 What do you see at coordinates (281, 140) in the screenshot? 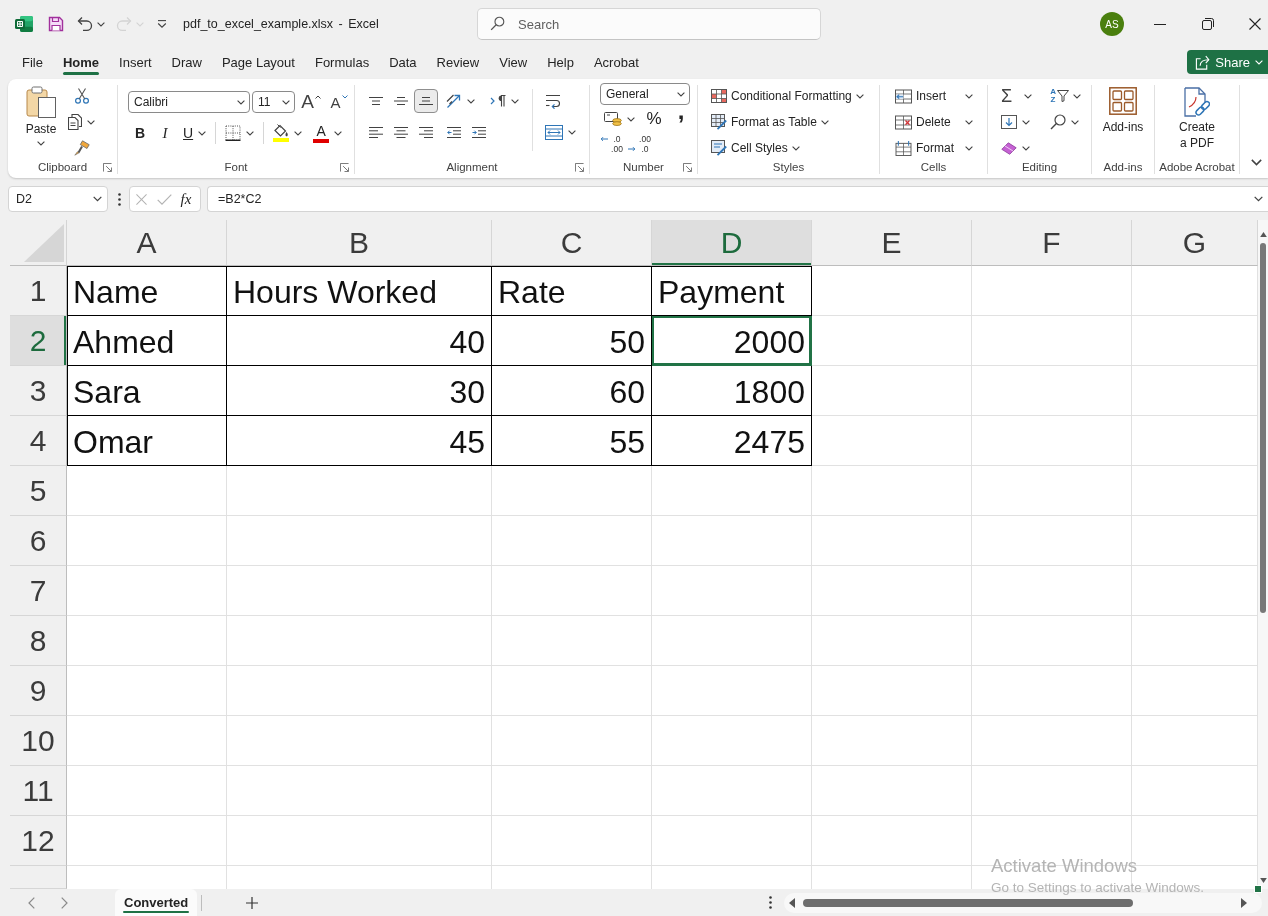
I see `swatch-icon` at bounding box center [281, 140].